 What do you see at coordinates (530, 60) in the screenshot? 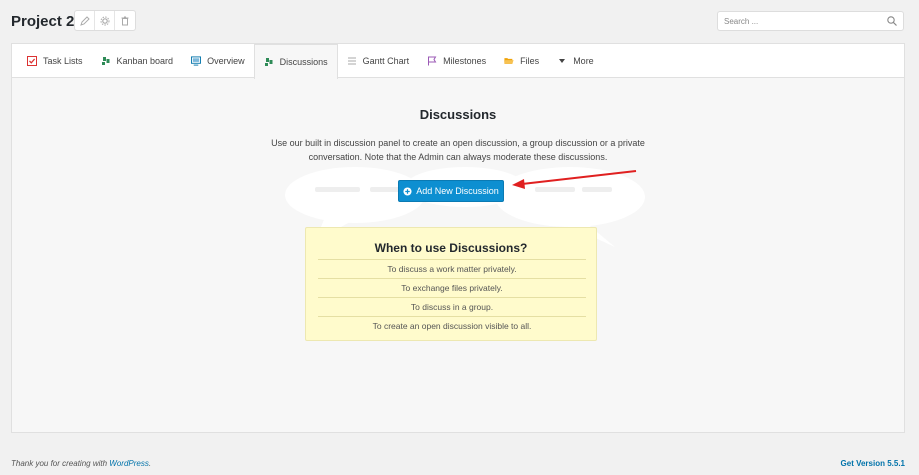
I see `tab-label: Files` at bounding box center [530, 60].